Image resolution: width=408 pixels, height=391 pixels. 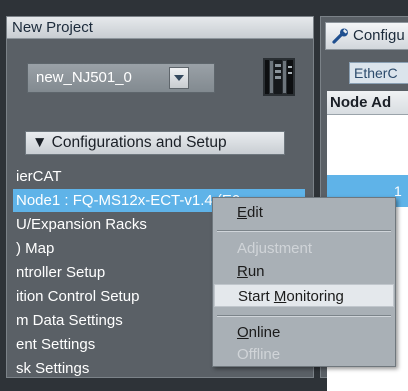 What do you see at coordinates (60, 273) in the screenshot?
I see `tree-item-controller-setup: ntroller Setup` at bounding box center [60, 273].